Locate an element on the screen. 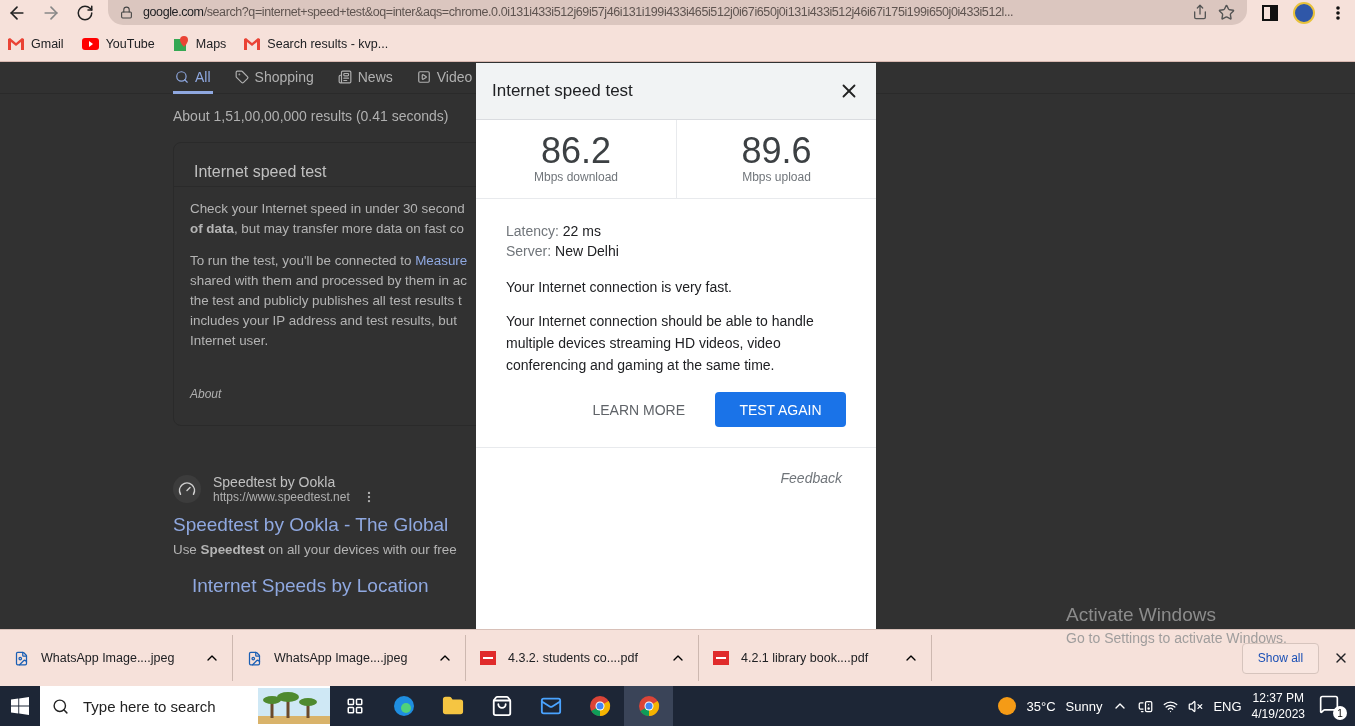 Image resolution: width=1355 pixels, height=726 pixels. text-link: Measure is located at coordinates (441, 260).